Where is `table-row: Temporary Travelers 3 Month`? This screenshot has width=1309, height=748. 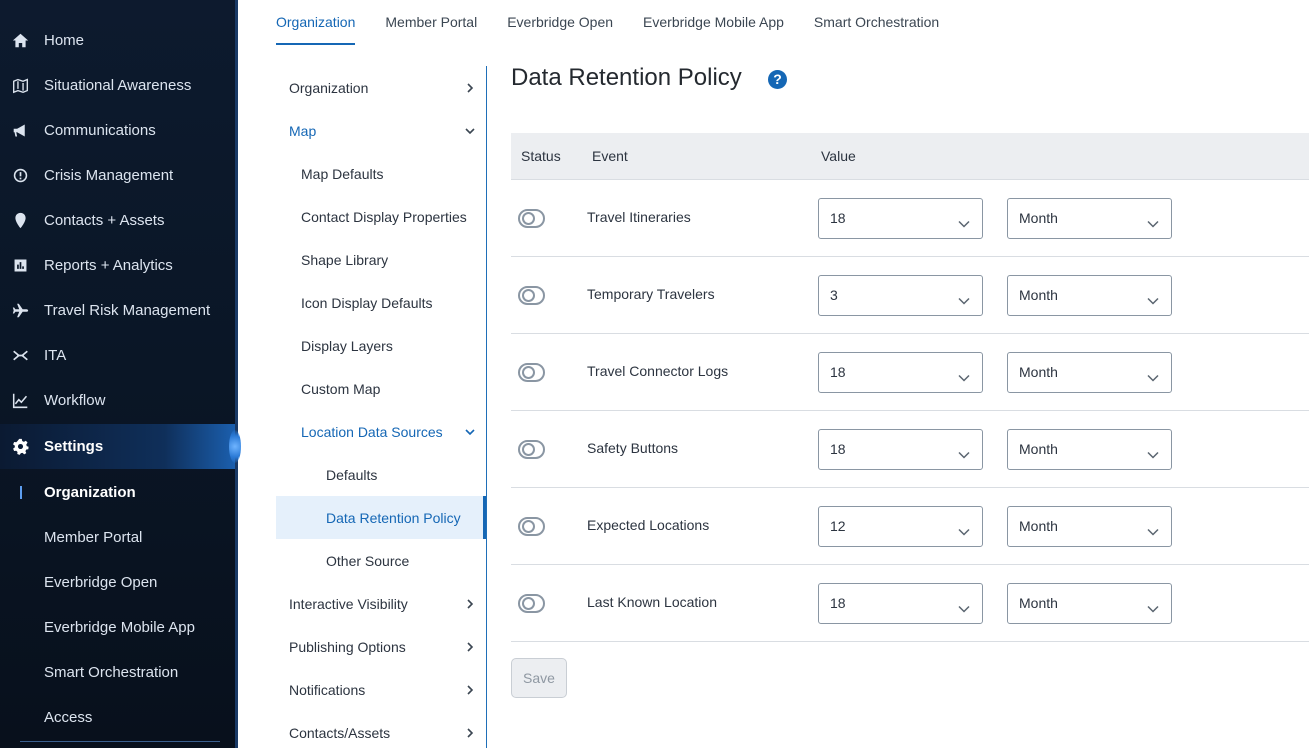
table-row: Temporary Travelers 3 Month is located at coordinates (910, 295).